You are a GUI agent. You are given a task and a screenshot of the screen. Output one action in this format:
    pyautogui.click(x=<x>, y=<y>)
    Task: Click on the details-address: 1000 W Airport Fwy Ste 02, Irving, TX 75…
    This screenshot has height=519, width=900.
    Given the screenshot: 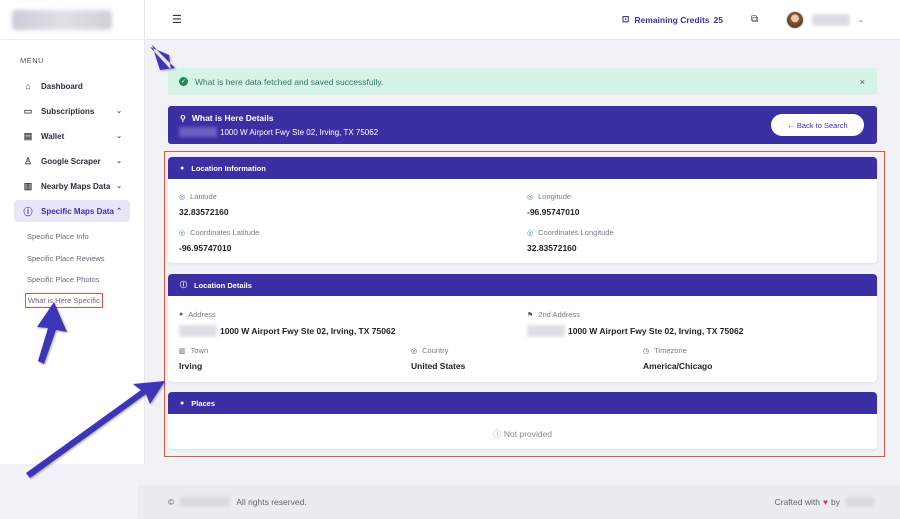 What is the action you would take?
    pyautogui.click(x=278, y=132)
    